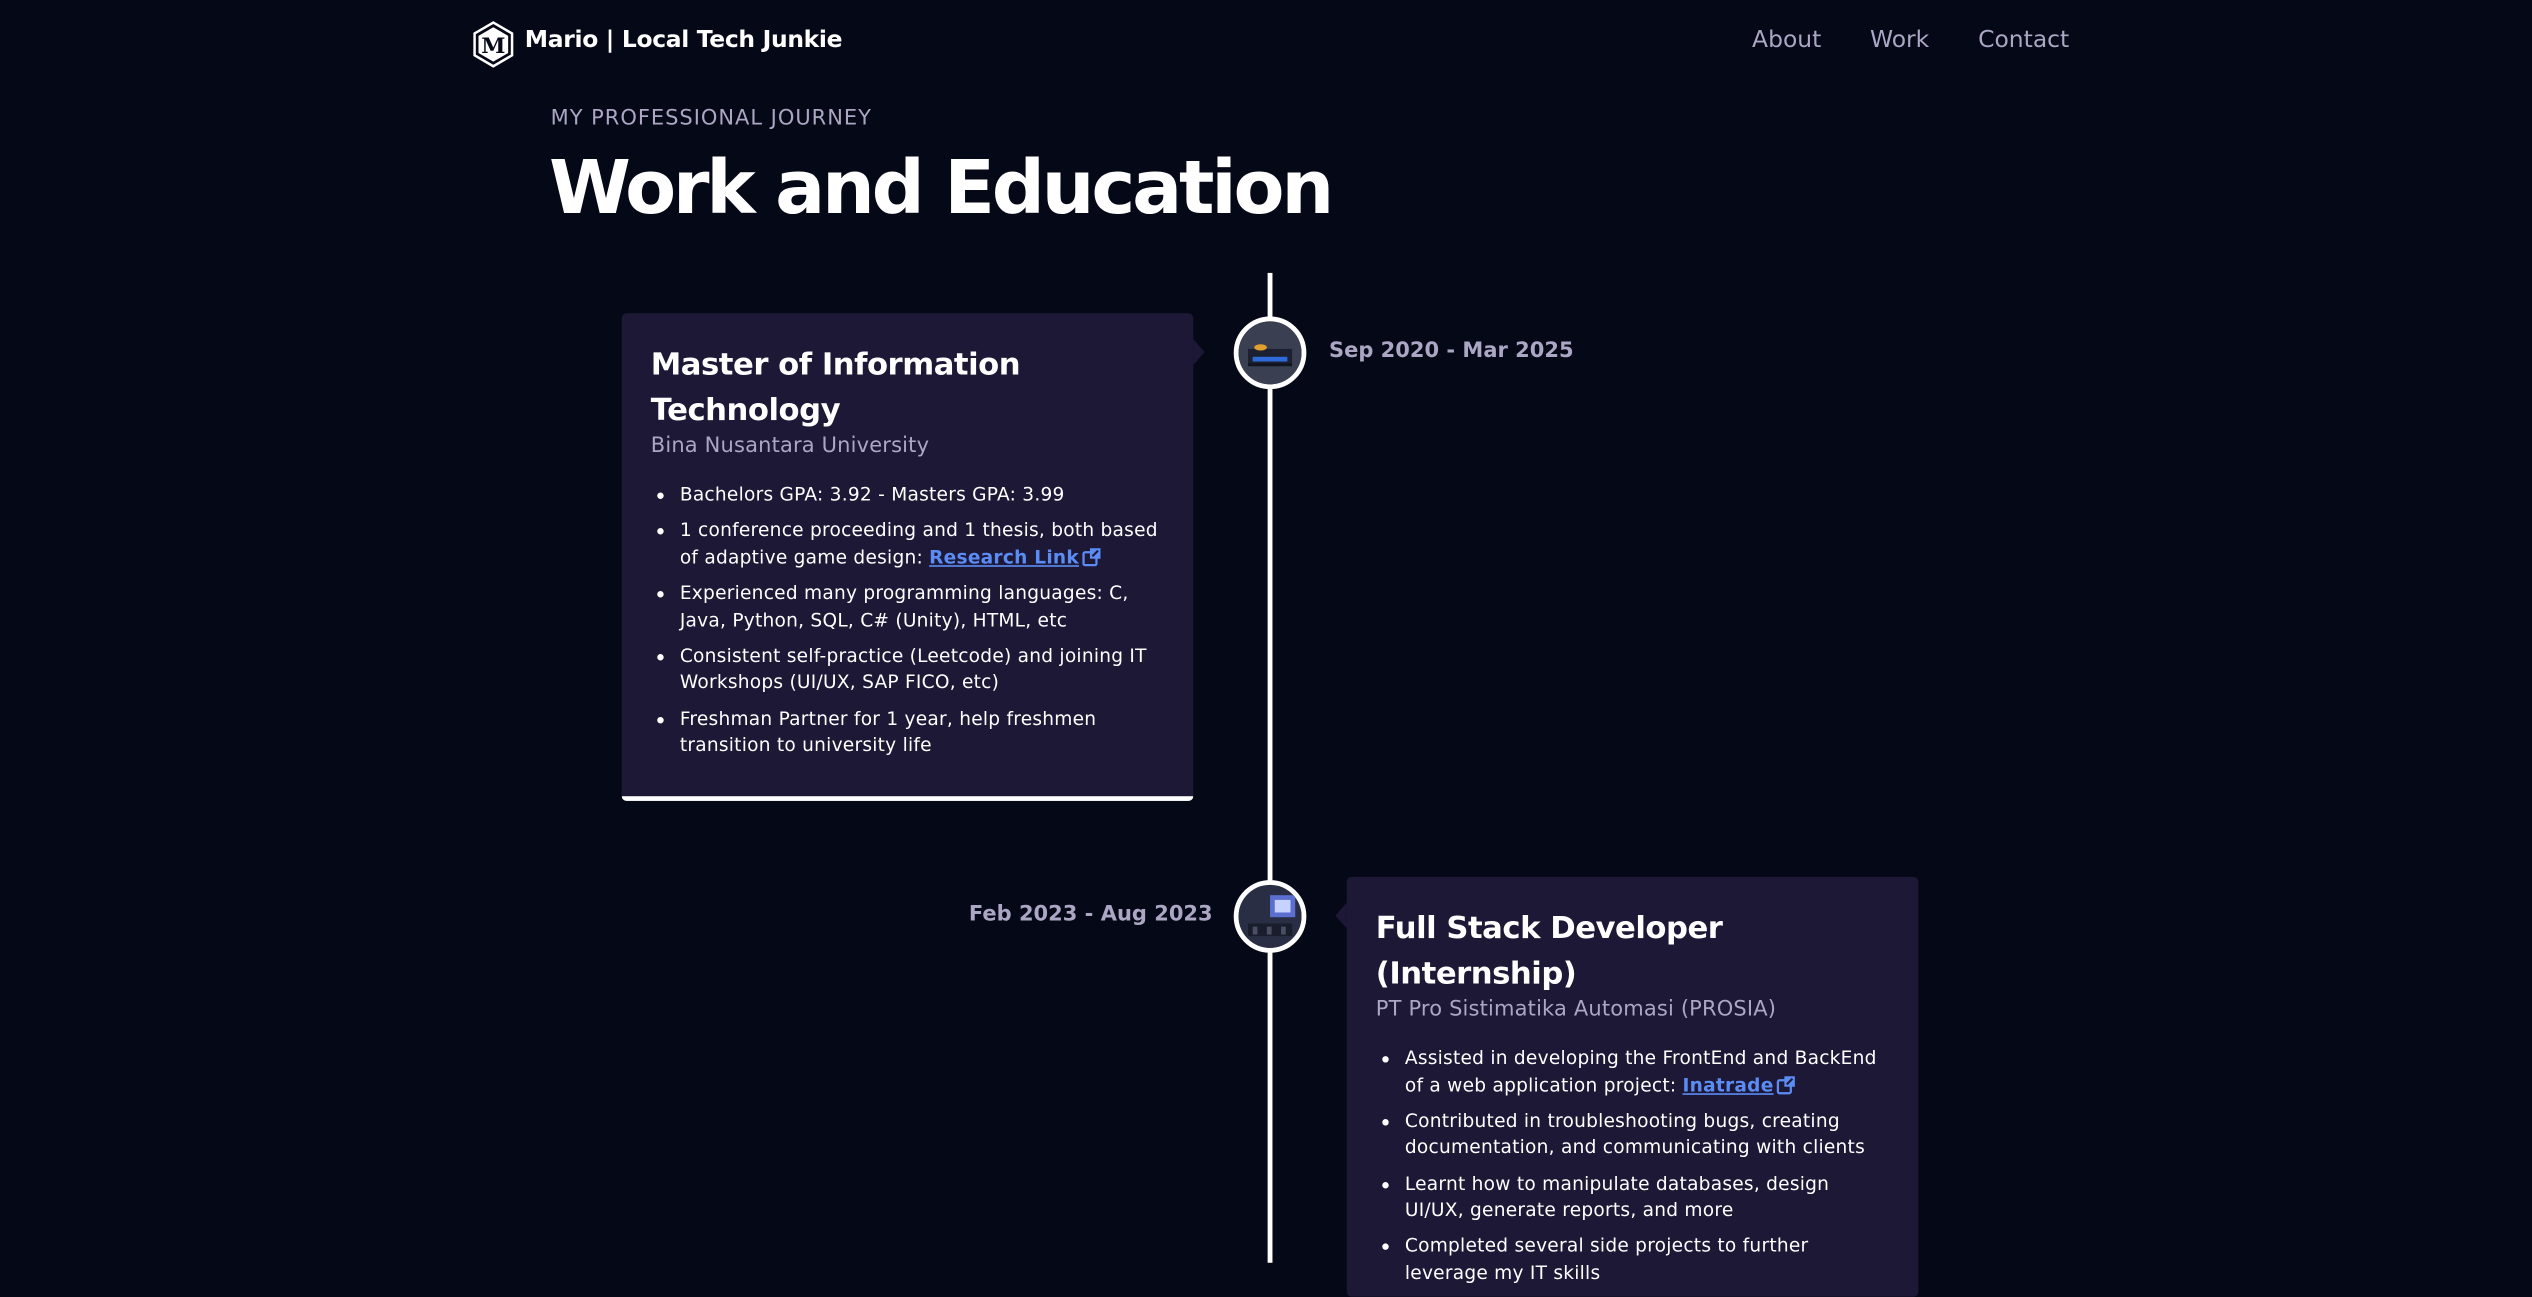 The height and width of the screenshot is (1297, 2532). I want to click on nav-link-about: About, so click(1786, 40).